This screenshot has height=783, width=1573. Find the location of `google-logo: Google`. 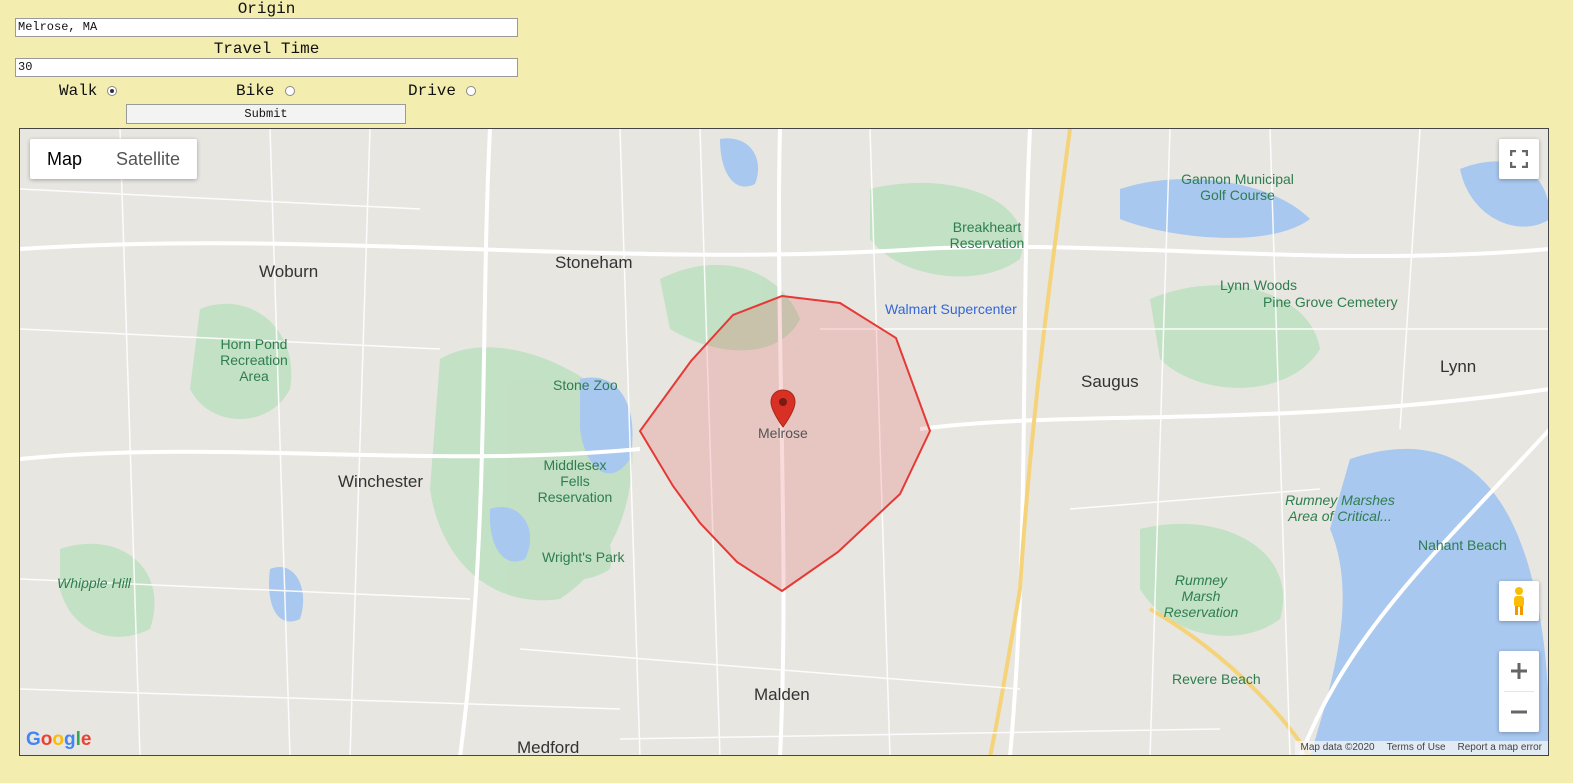

google-logo: Google is located at coordinates (59, 739).